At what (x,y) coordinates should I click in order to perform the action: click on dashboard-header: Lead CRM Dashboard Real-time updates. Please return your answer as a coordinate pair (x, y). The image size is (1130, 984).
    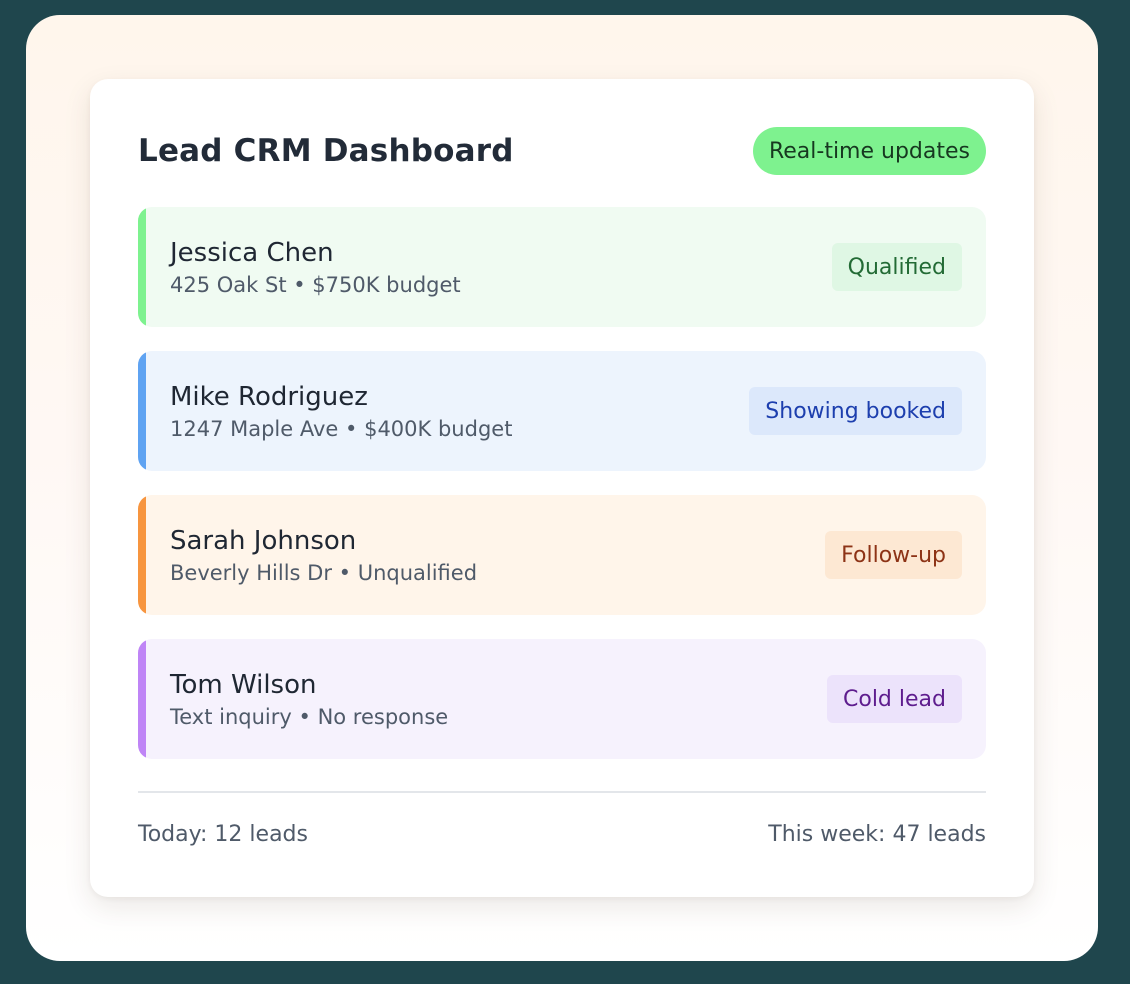
    Looking at the image, I should click on (562, 151).